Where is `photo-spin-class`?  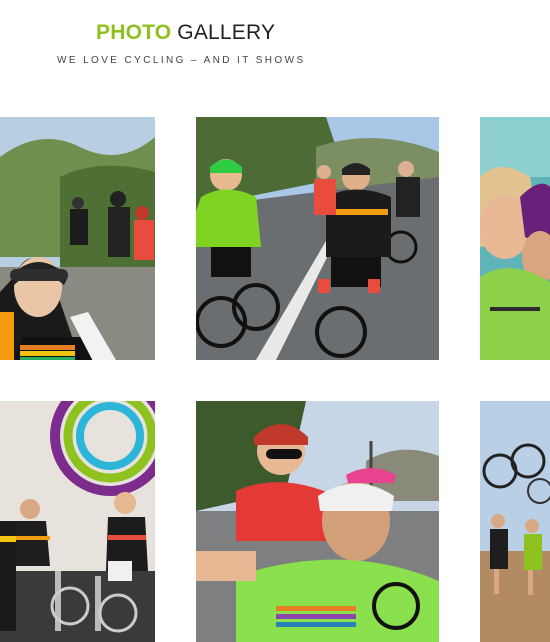
photo-spin-class is located at coordinates (77, 521).